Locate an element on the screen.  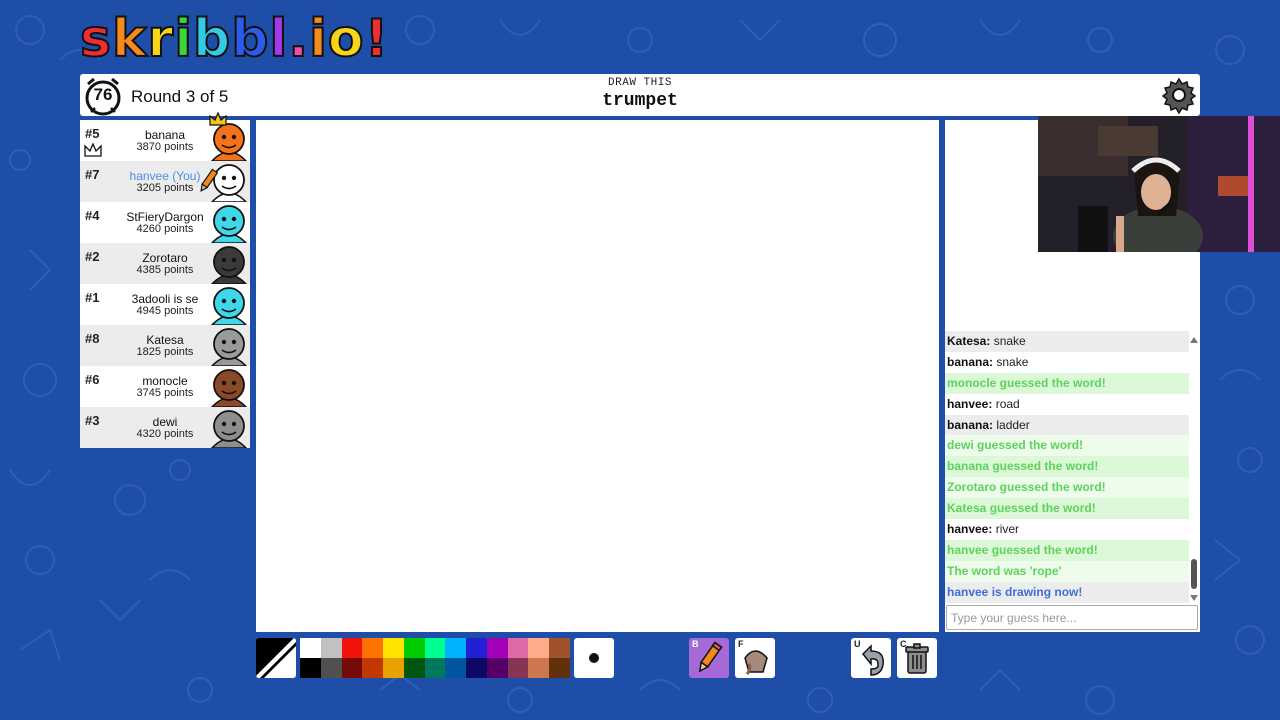
chat-message: Katesa: snake is located at coordinates (1067, 341).